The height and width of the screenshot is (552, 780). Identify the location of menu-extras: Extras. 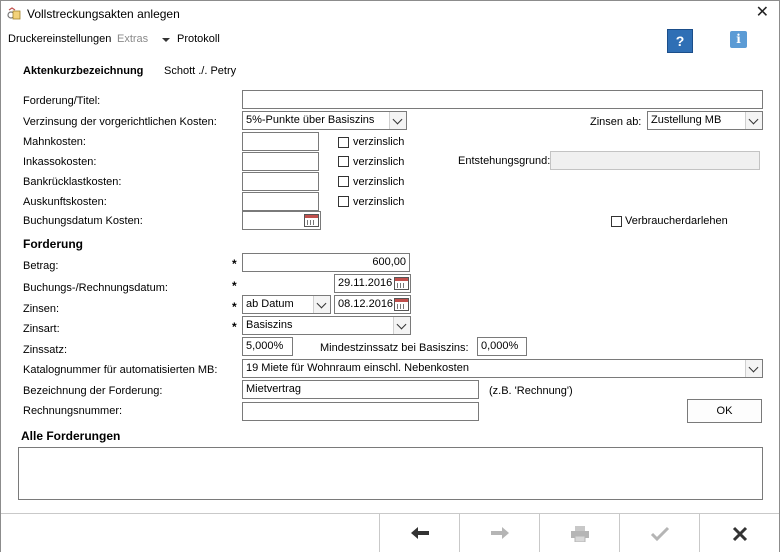
(132, 39).